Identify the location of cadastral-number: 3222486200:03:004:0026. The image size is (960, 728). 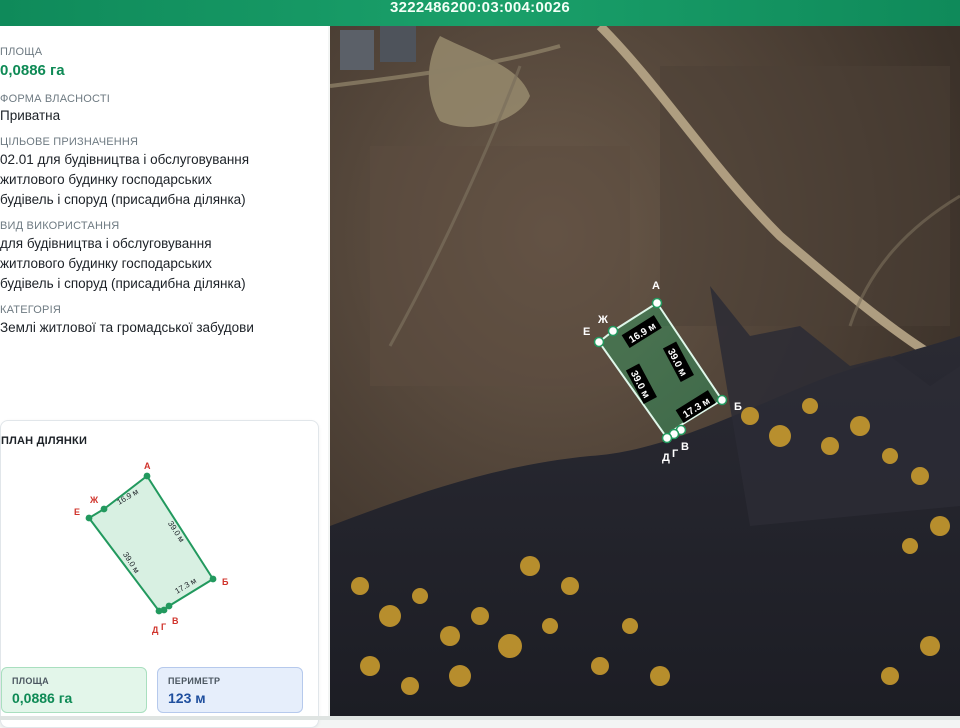
(480, 8).